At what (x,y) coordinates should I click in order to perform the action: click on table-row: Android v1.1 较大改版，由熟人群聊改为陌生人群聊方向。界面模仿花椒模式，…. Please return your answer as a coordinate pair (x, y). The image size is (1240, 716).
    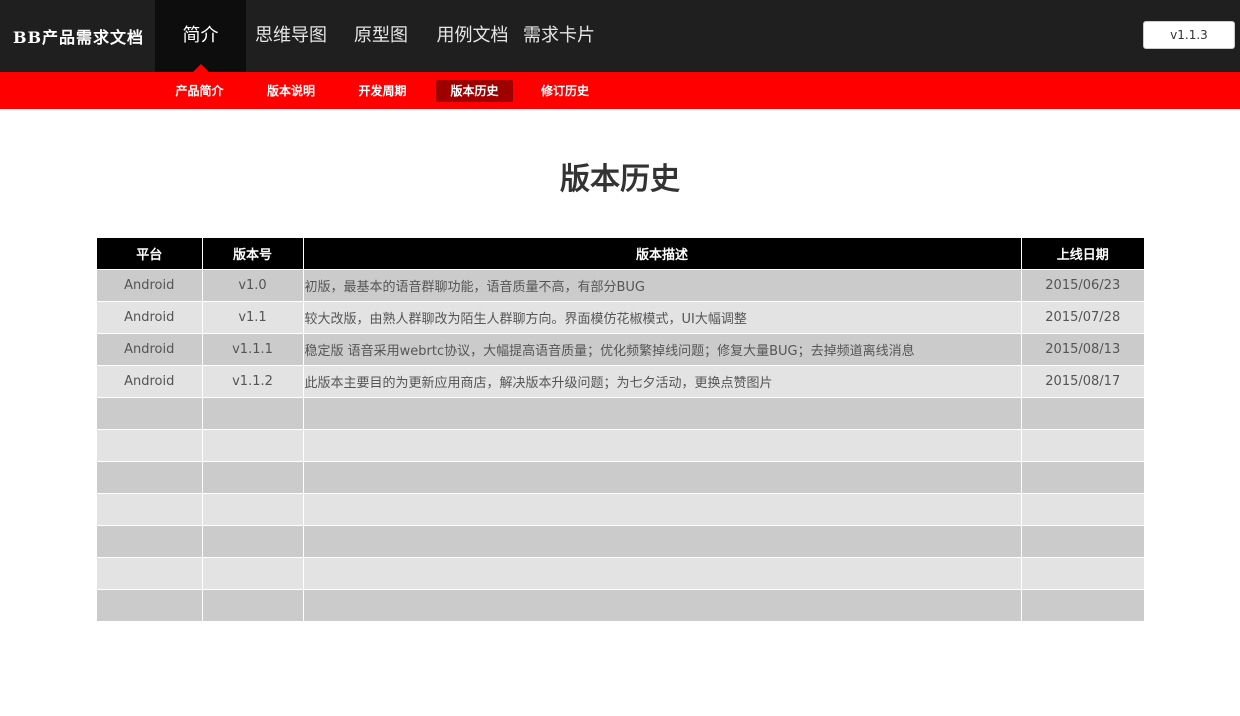
    Looking at the image, I should click on (620, 316).